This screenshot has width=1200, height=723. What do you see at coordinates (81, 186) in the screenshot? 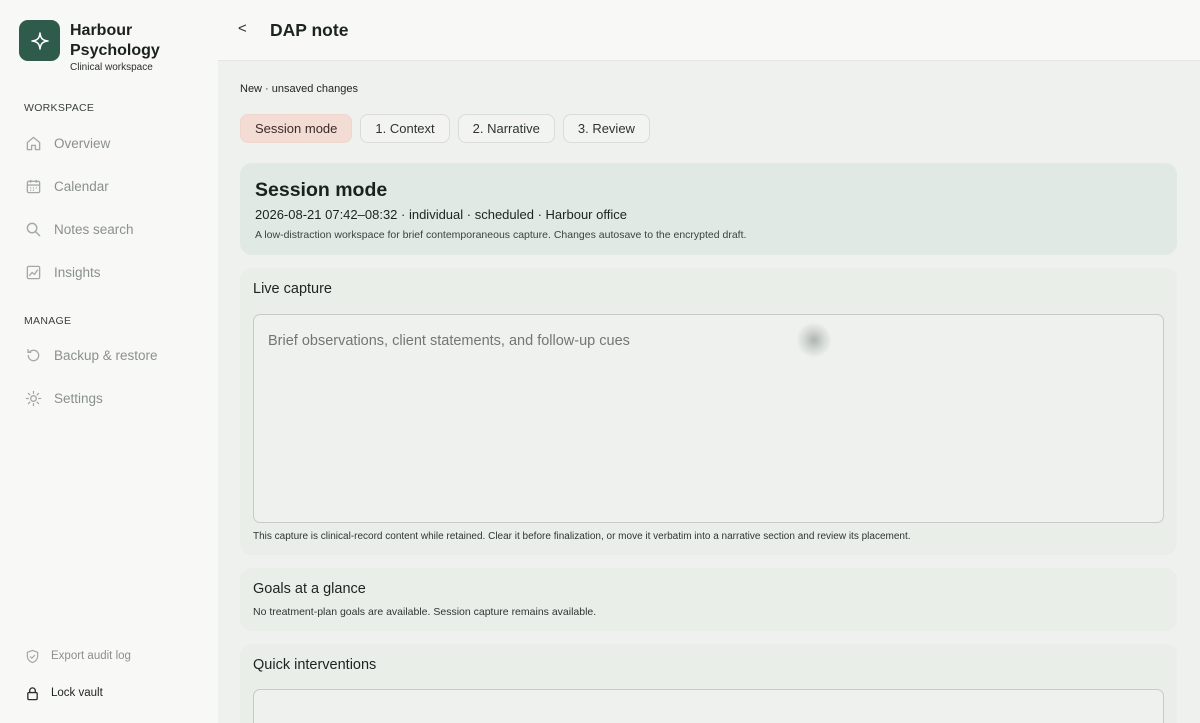
I see `sidebar-item-label: Calendar` at bounding box center [81, 186].